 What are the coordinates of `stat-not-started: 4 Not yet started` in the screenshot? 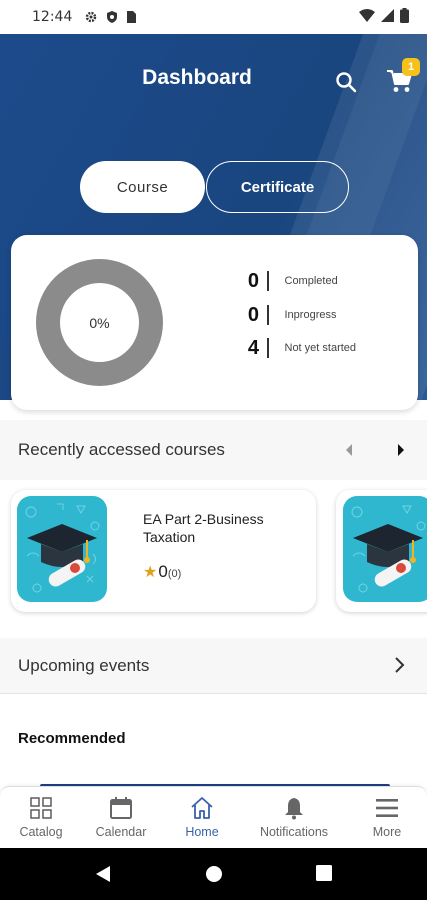 It's located at (296, 348).